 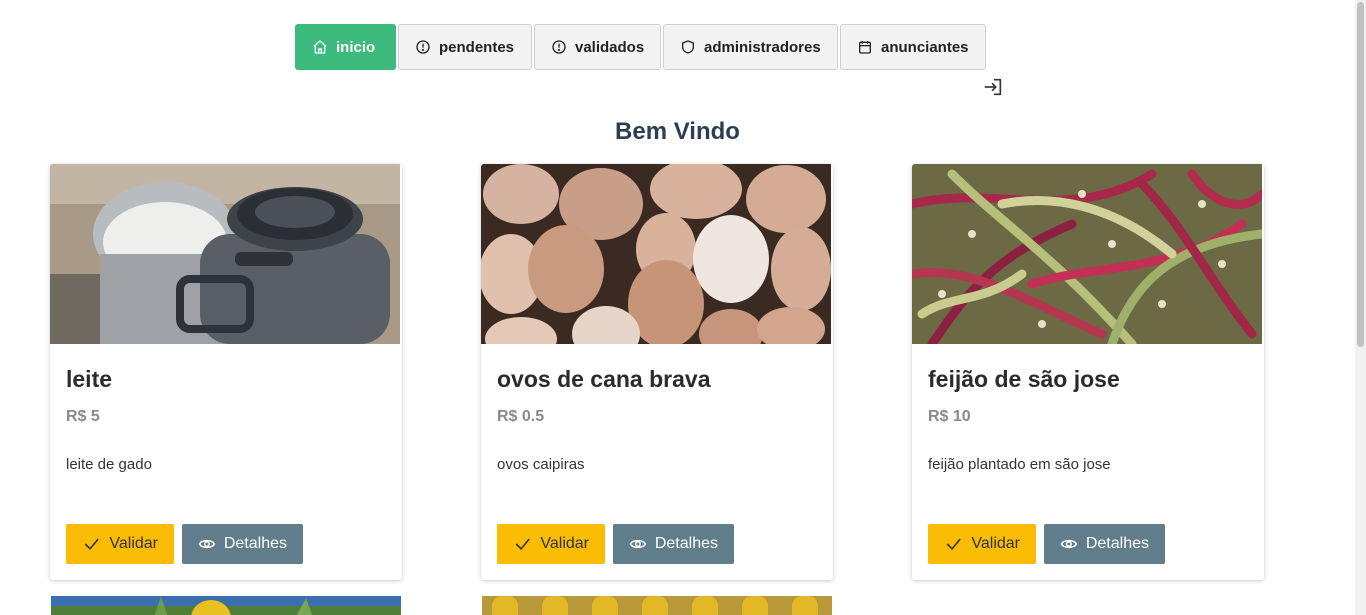 I want to click on logout-icon, so click(x=993, y=87).